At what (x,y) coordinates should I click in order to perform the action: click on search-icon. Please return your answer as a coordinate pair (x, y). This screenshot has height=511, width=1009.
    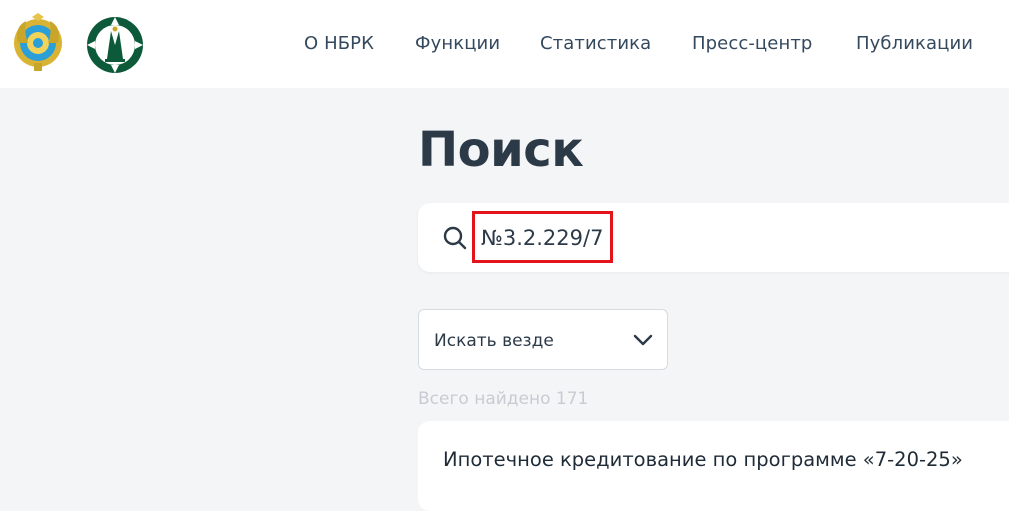
    Looking at the image, I should click on (455, 238).